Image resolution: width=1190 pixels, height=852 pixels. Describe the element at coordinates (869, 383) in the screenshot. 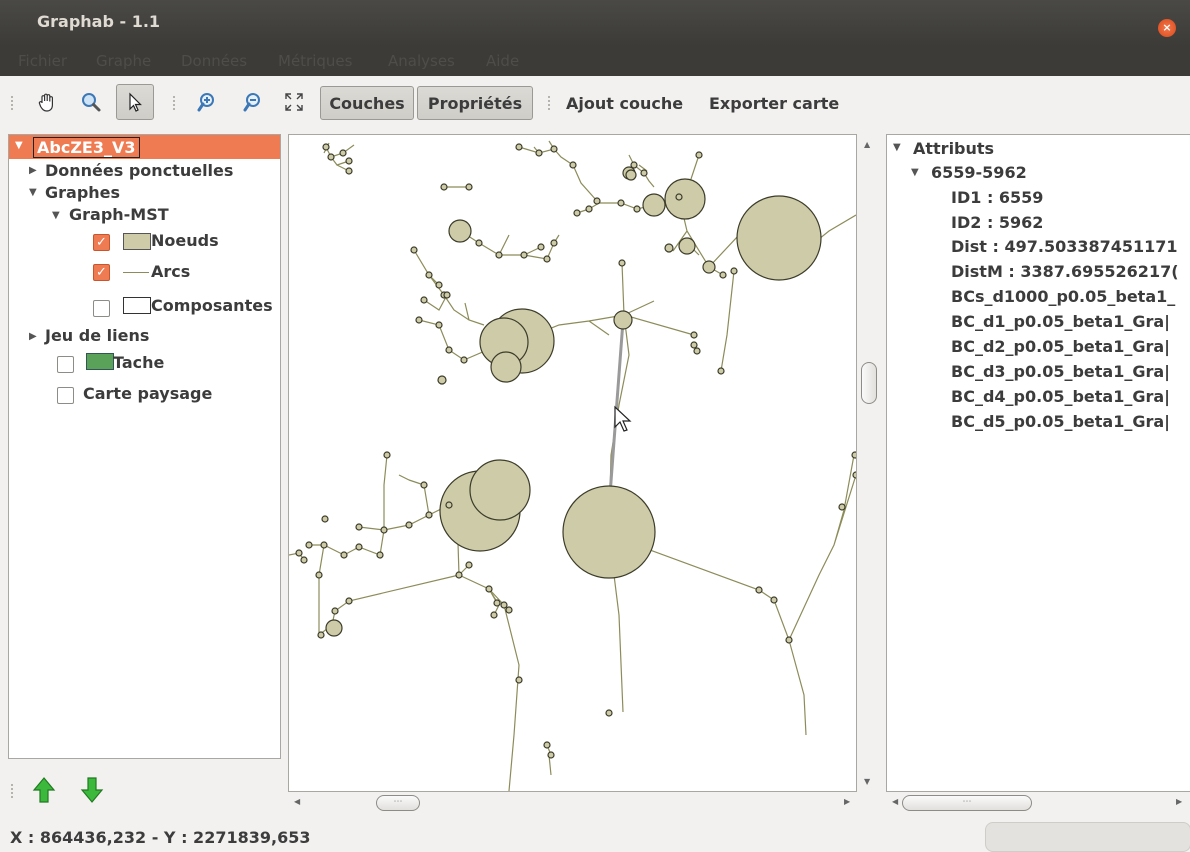

I see `vertical-scroll-thumb` at that location.